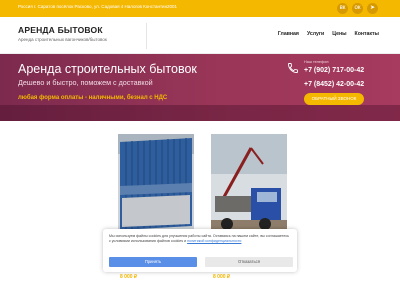 This screenshot has width=400, height=281. What do you see at coordinates (107, 69) in the screenshot?
I see `hero-heading: Аренда строительных бытовок` at bounding box center [107, 69].